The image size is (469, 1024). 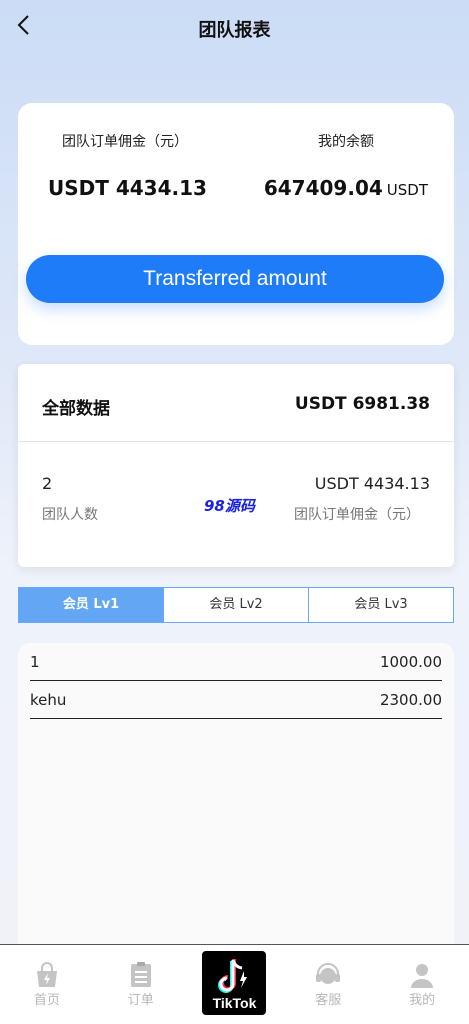 What do you see at coordinates (234, 1003) in the screenshot?
I see `tiktok-label: TikTok` at bounding box center [234, 1003].